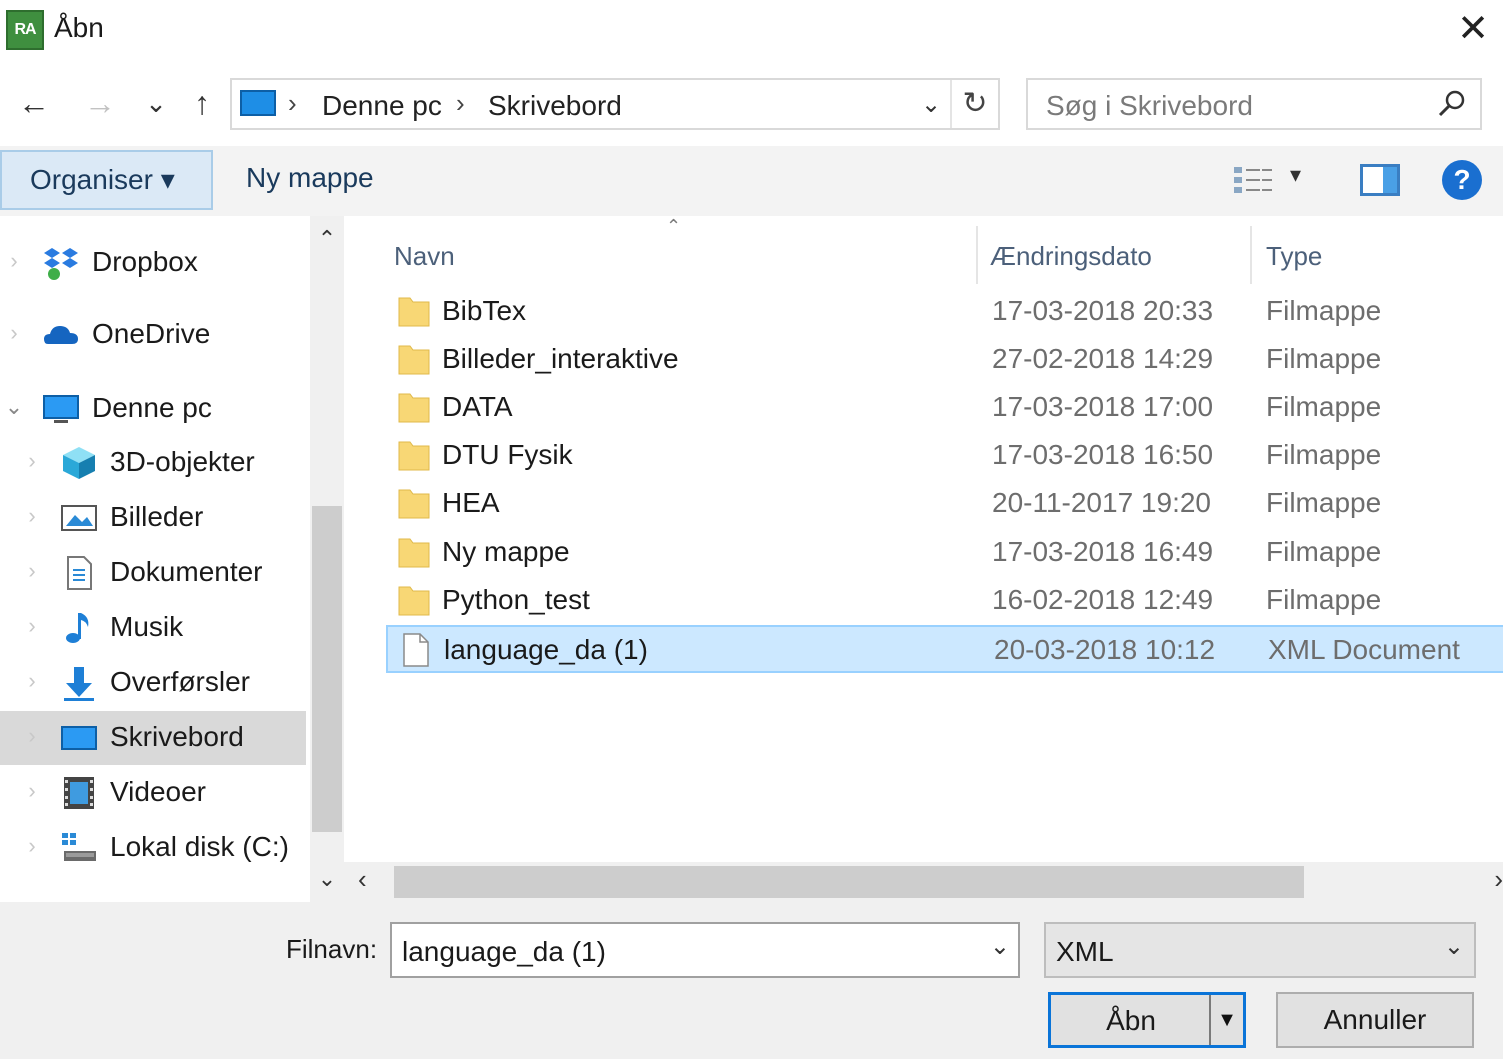 The image size is (1503, 1059). What do you see at coordinates (1498, 879) in the screenshot?
I see `scroll-right-icon: ›` at bounding box center [1498, 879].